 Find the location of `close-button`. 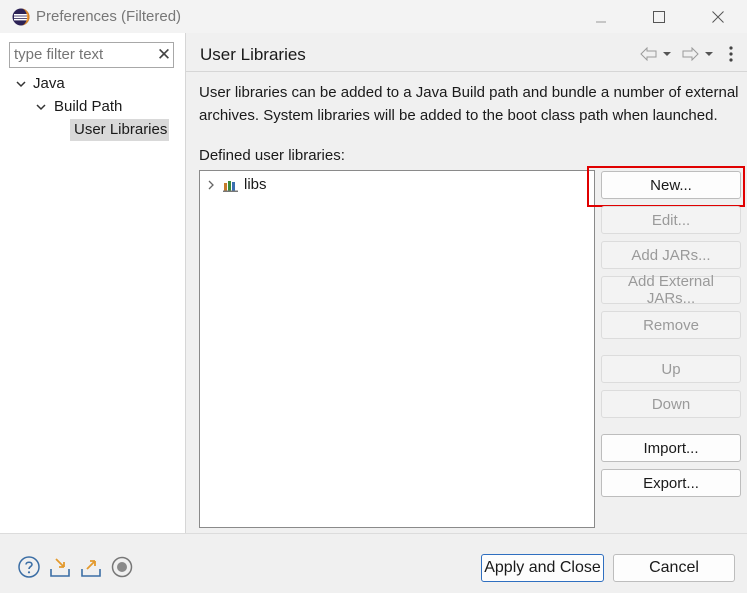

close-button is located at coordinates (718, 16).